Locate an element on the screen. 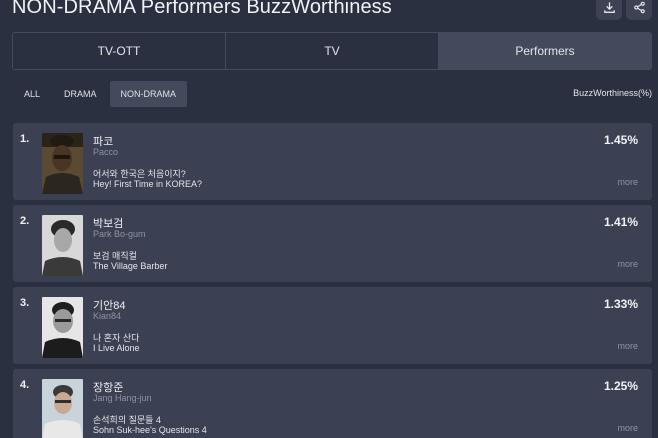 Image resolution: width=658 pixels, height=438 pixels. download-icon is located at coordinates (609, 7).